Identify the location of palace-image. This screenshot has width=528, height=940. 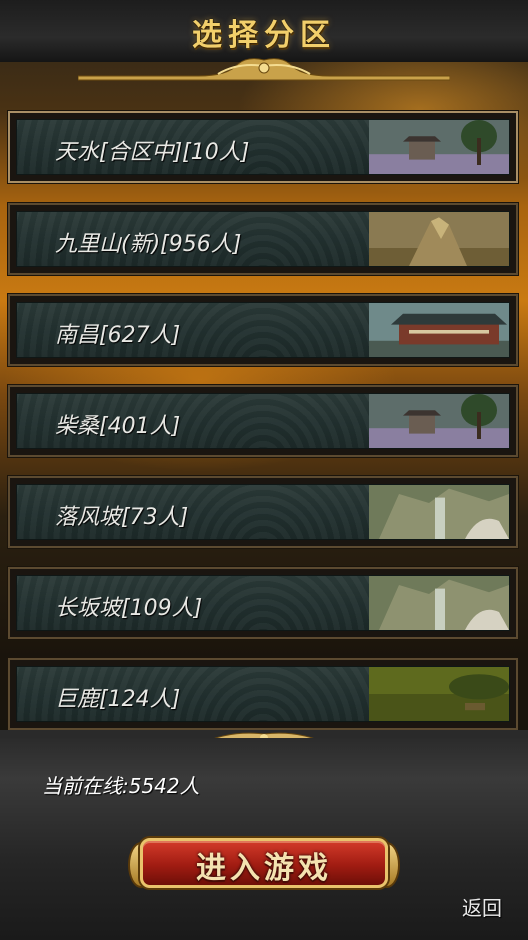
(439, 330).